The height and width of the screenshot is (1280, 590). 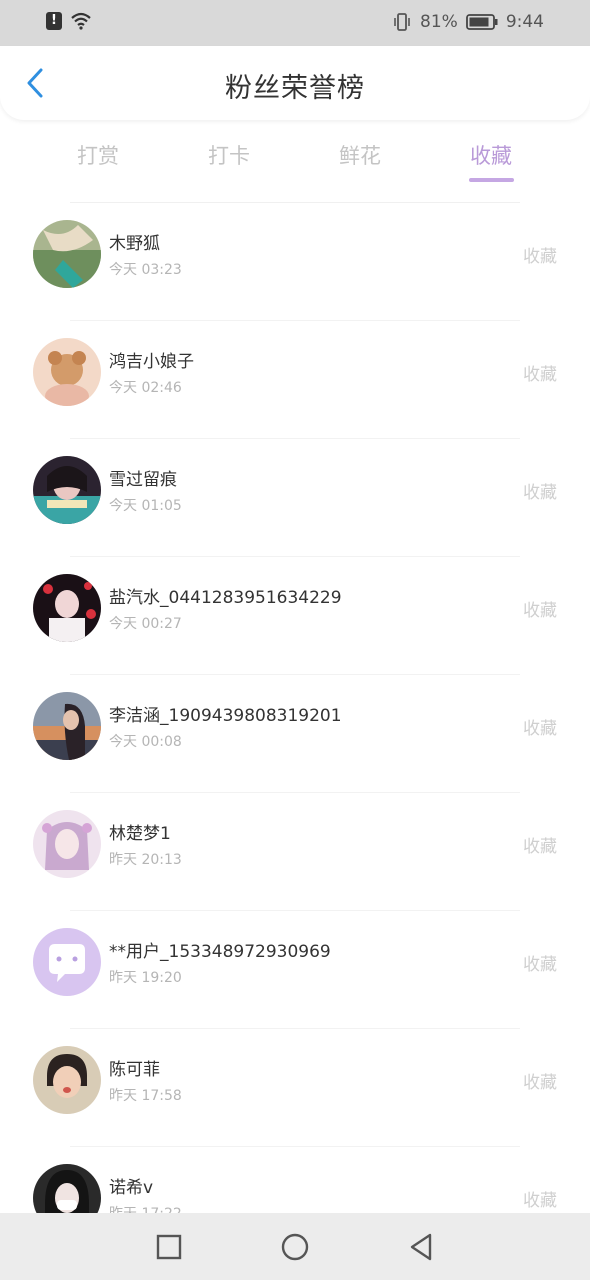 What do you see at coordinates (69, 21) in the screenshot?
I see `status-left: !` at bounding box center [69, 21].